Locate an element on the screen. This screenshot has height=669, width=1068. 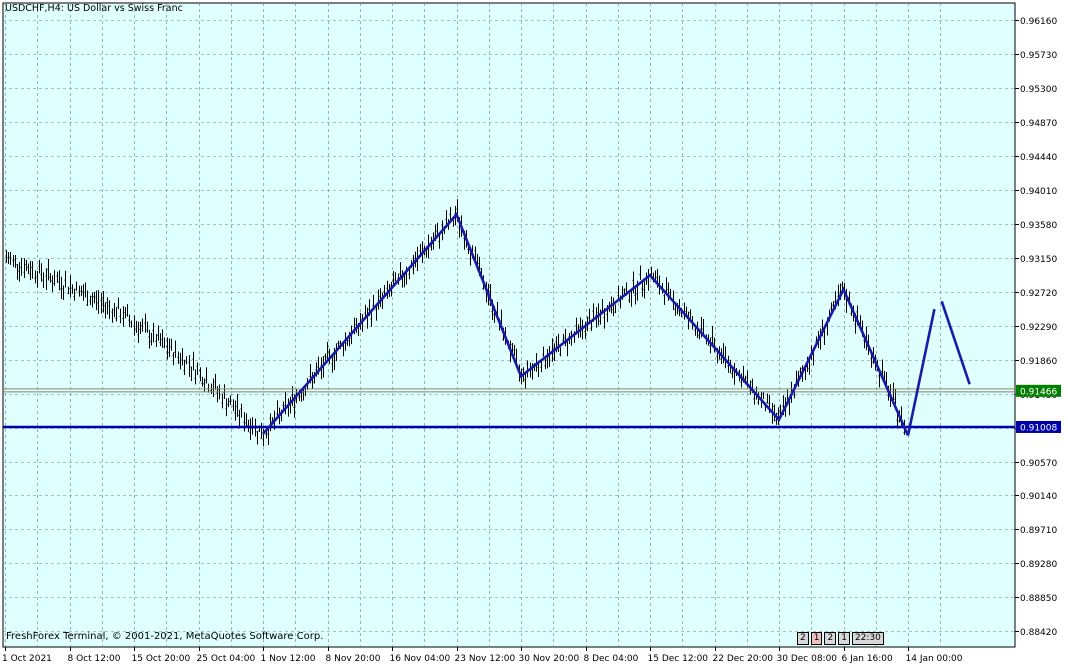
timeframe-button-4: 1 is located at coordinates (844, 638).